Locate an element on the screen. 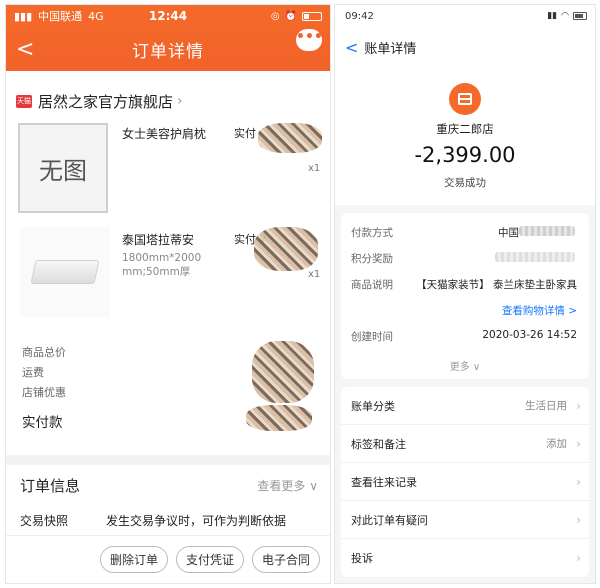 This screenshot has width=600, height=588. detail-key: 创建时间 is located at coordinates (372, 337).